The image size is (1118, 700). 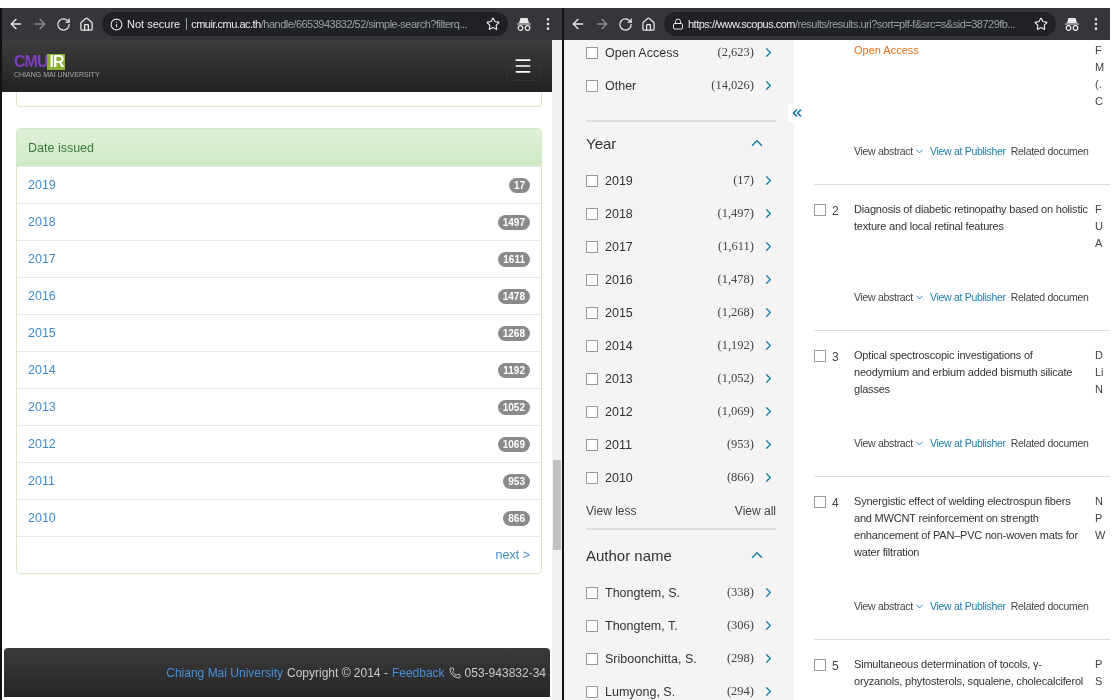 What do you see at coordinates (41, 481) in the screenshot?
I see `year-link: 2011` at bounding box center [41, 481].